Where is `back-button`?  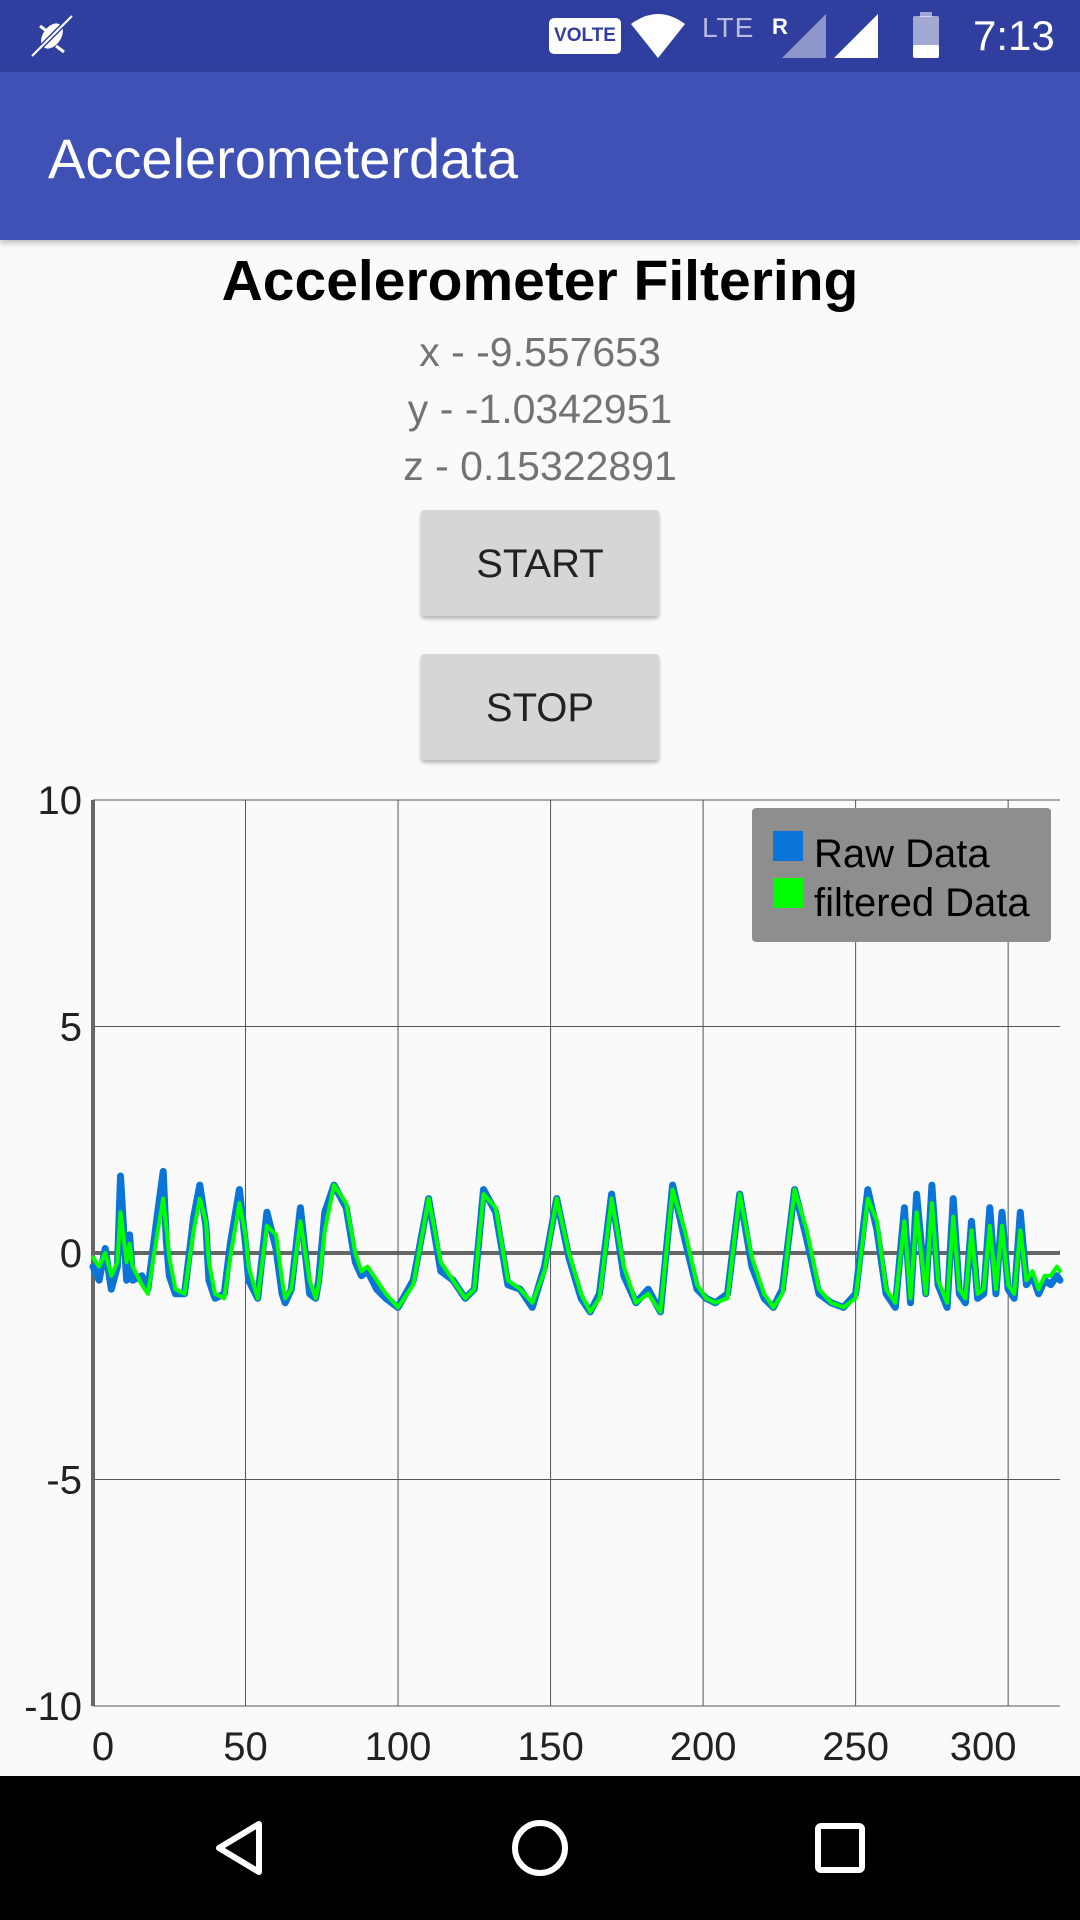
back-button is located at coordinates (241, 1848).